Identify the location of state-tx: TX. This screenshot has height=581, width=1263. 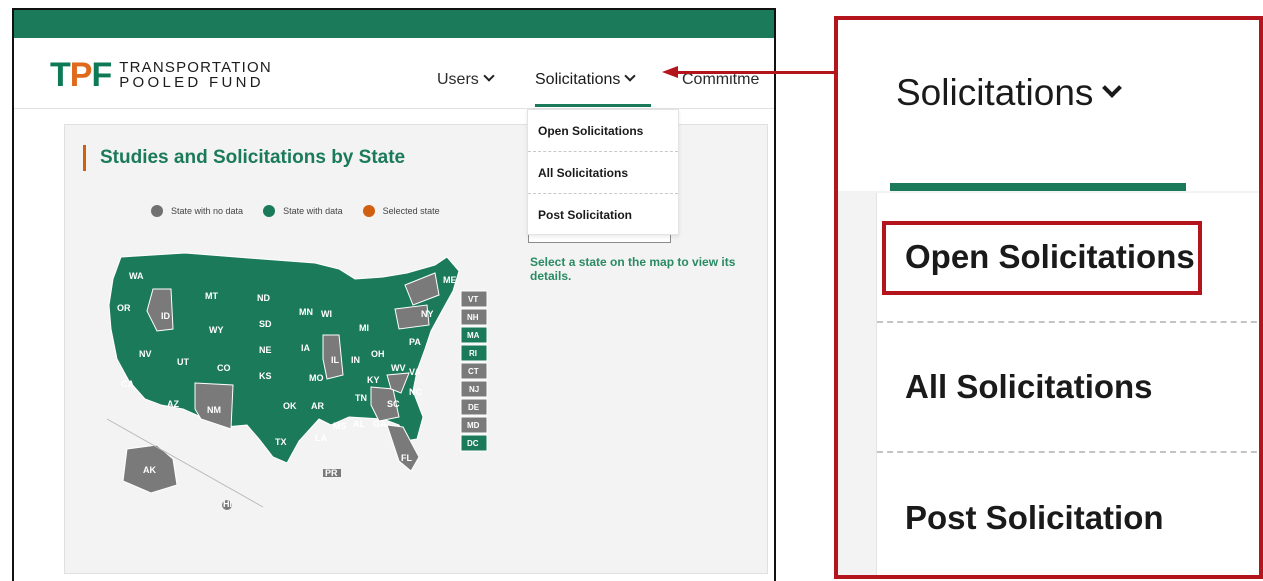
(281, 442).